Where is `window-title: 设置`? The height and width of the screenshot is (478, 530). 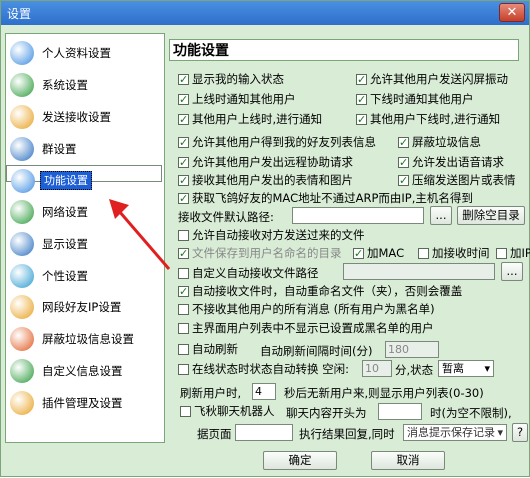
window-title: 设置 is located at coordinates (19, 14).